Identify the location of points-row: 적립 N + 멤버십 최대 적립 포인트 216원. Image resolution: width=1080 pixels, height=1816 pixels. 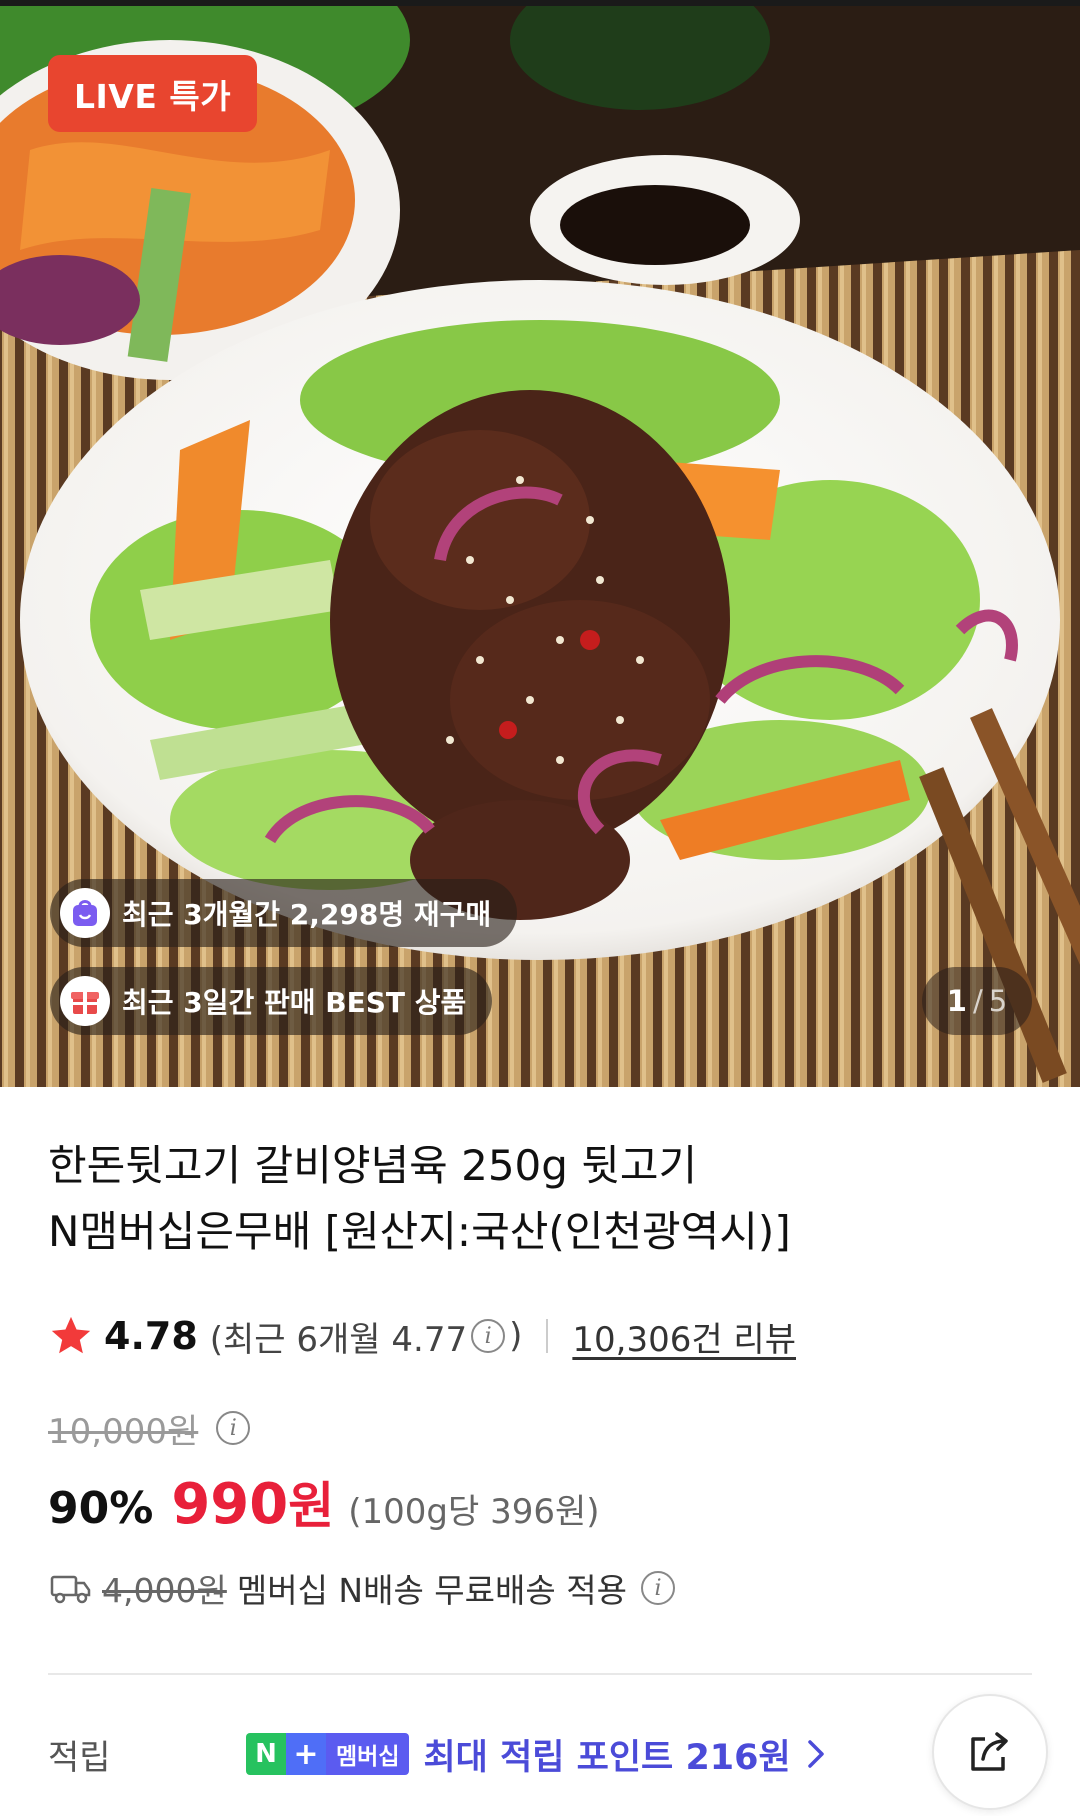
(498, 1754).